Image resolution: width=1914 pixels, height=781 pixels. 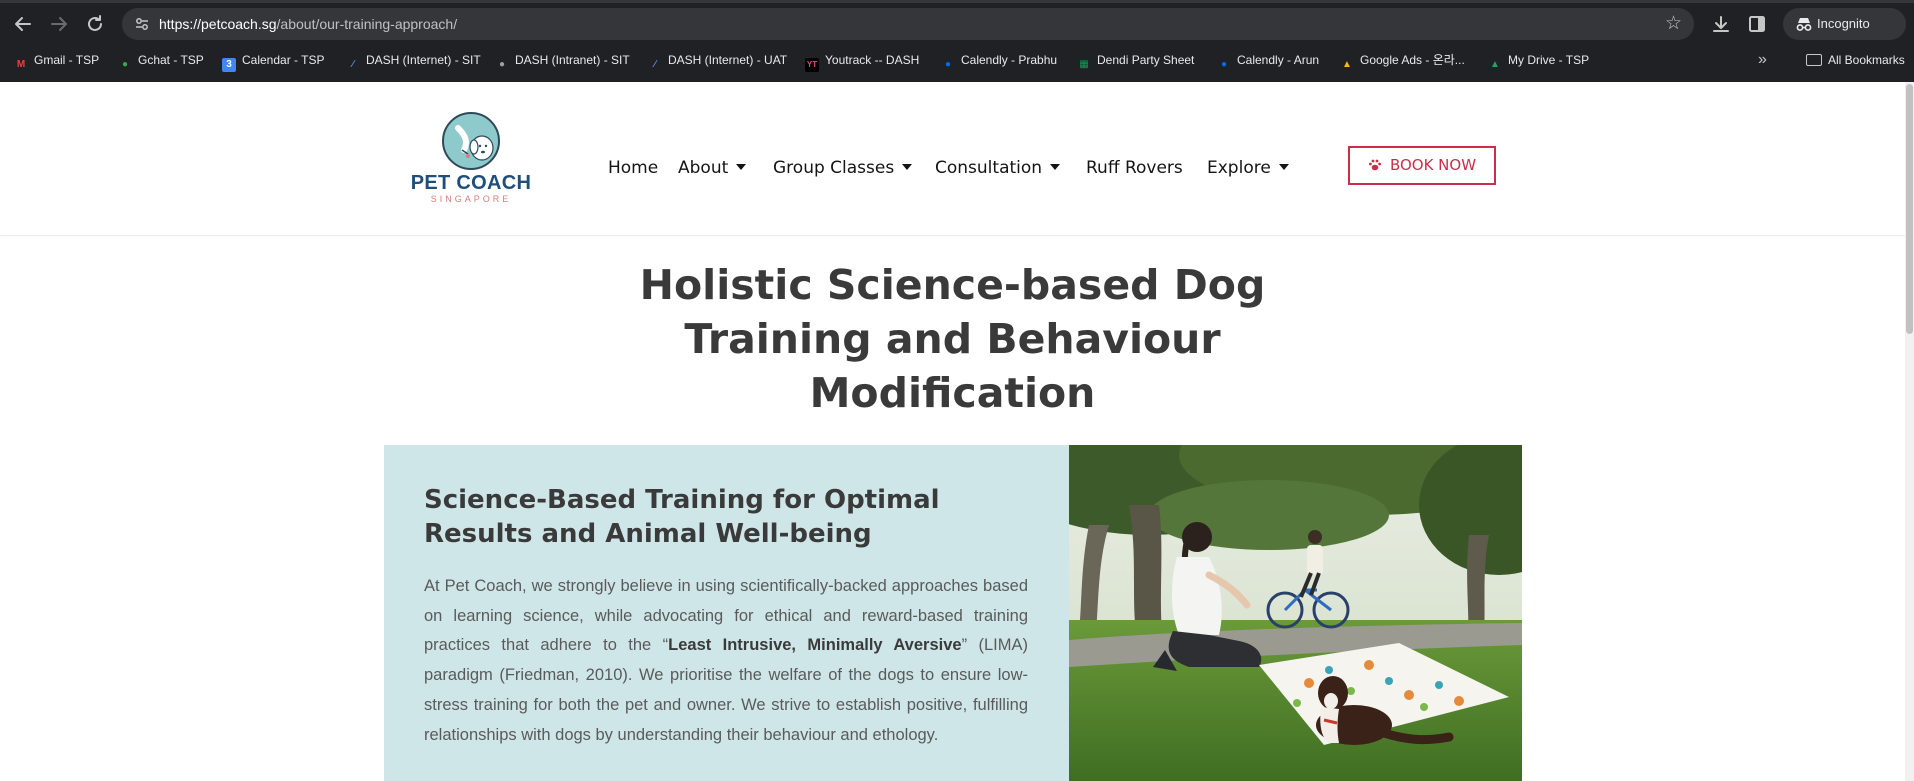 I want to click on nav-item-label: Ruff Rovers, so click(x=1134, y=168).